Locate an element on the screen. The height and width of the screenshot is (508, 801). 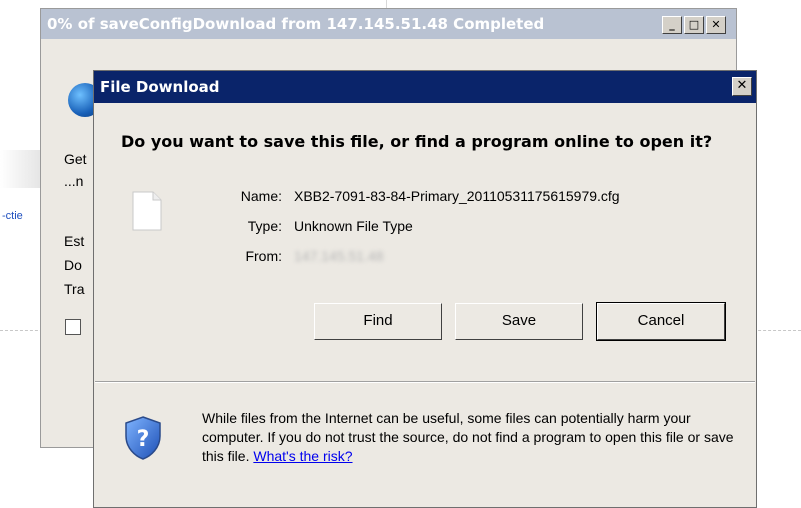
progress-text-estimated: Est is located at coordinates (74, 241).